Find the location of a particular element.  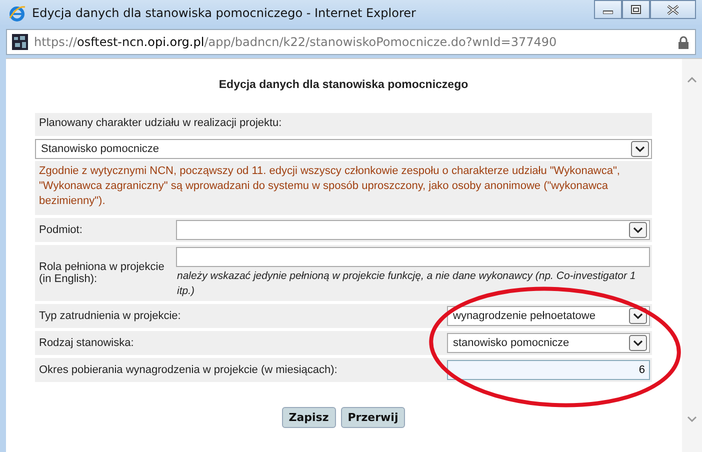

field-label: Planowany charakter udziału w realizacji projektu: is located at coordinates (343, 124).